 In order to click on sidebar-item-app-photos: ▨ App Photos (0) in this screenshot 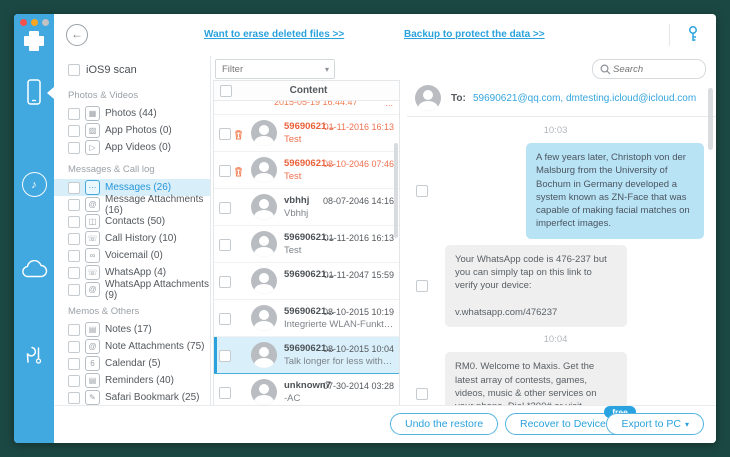, I will do `click(132, 130)`.